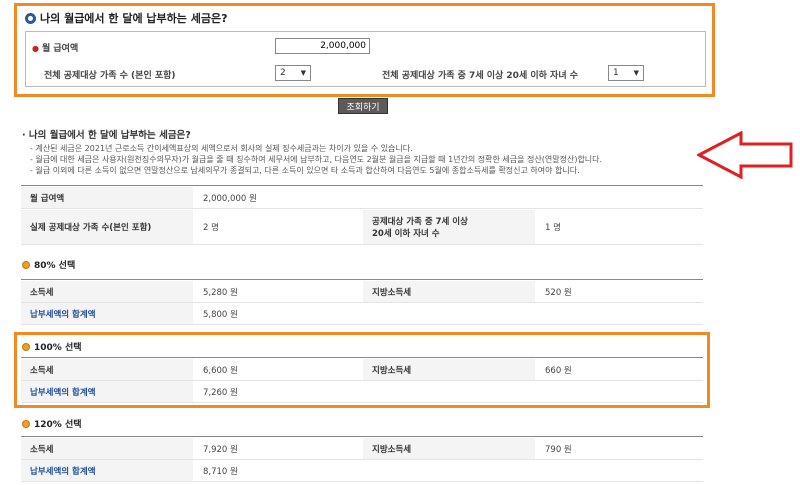 The height and width of the screenshot is (485, 800). What do you see at coordinates (220, 449) in the screenshot?
I see `income-tax-value: 7,920 원` at bounding box center [220, 449].